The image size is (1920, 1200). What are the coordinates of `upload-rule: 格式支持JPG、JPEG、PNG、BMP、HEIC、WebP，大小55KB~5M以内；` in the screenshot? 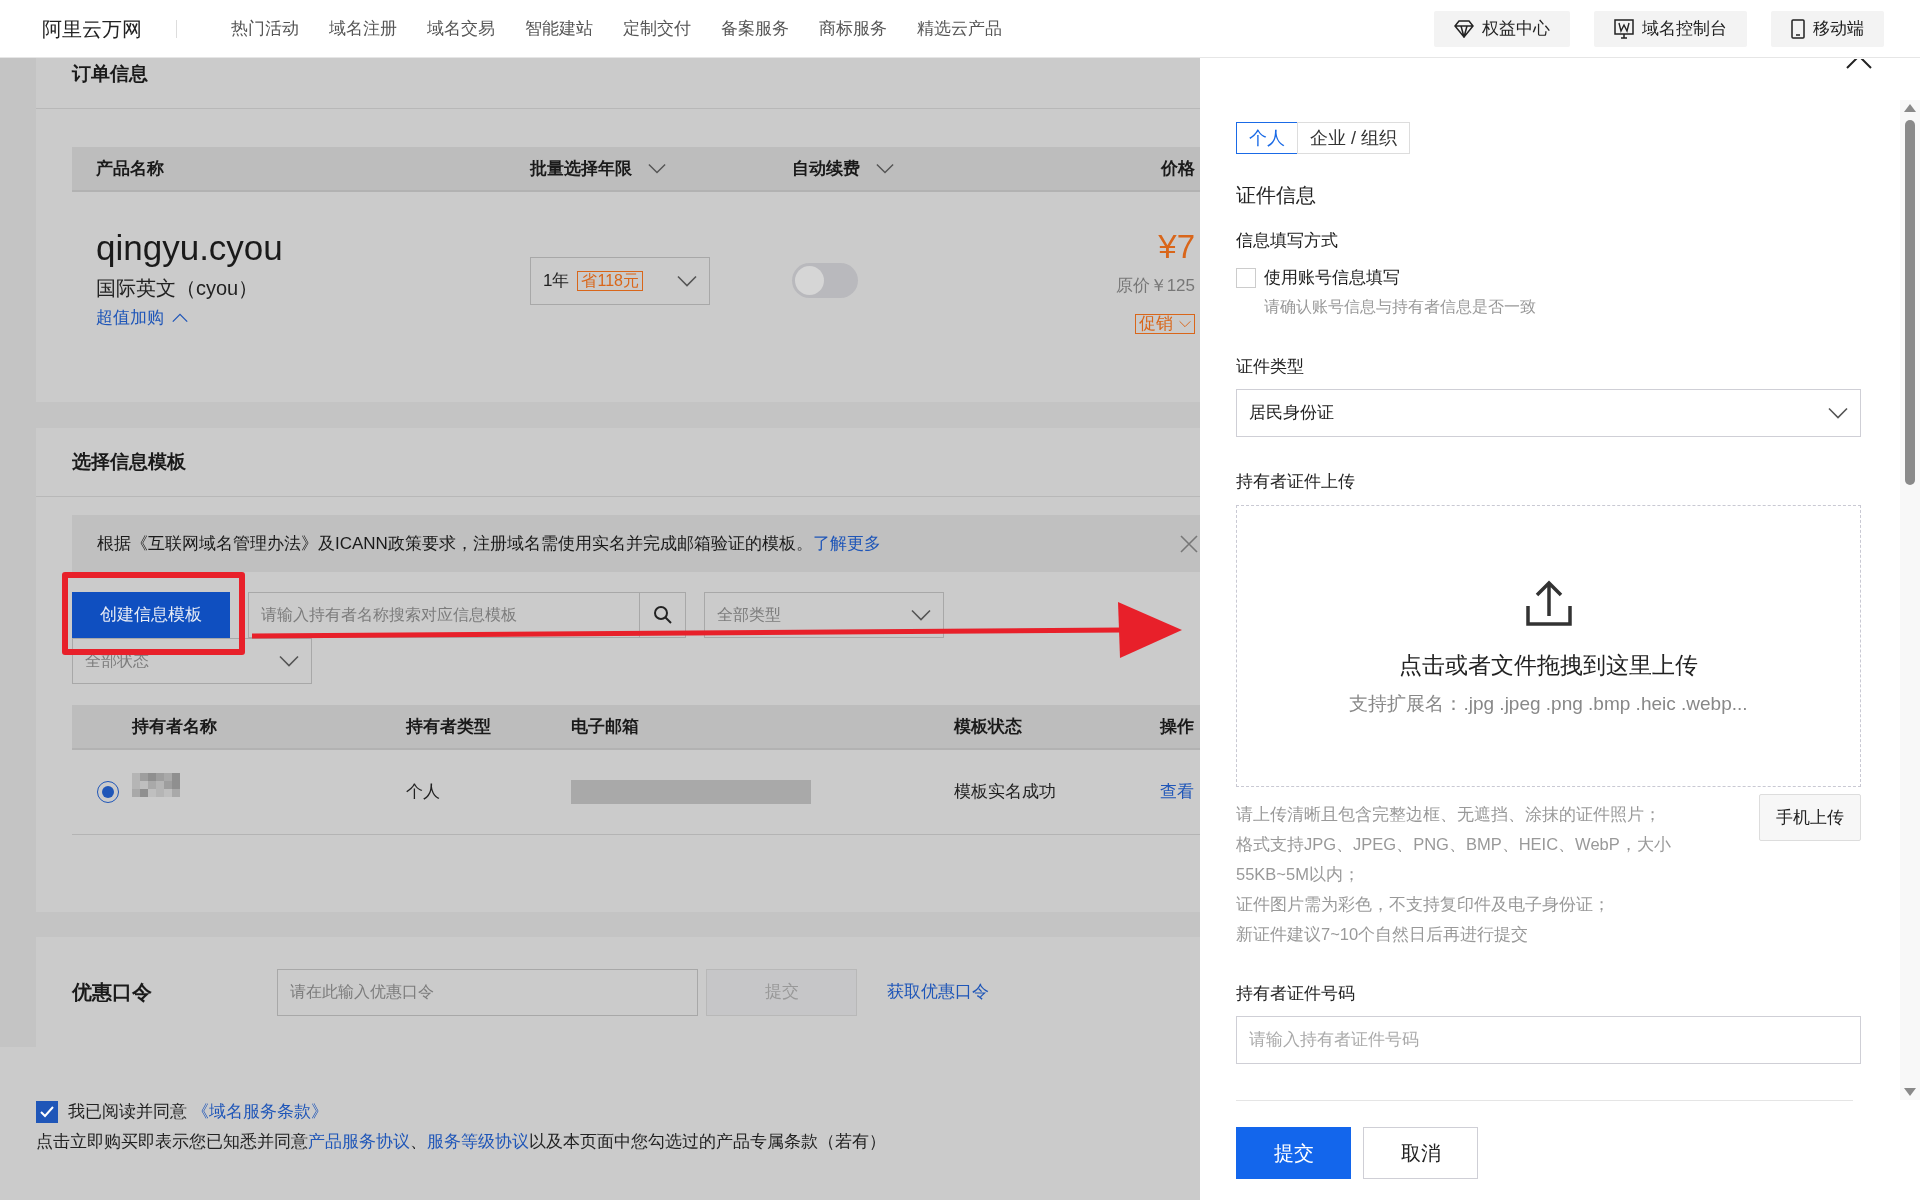 It's located at (1454, 859).